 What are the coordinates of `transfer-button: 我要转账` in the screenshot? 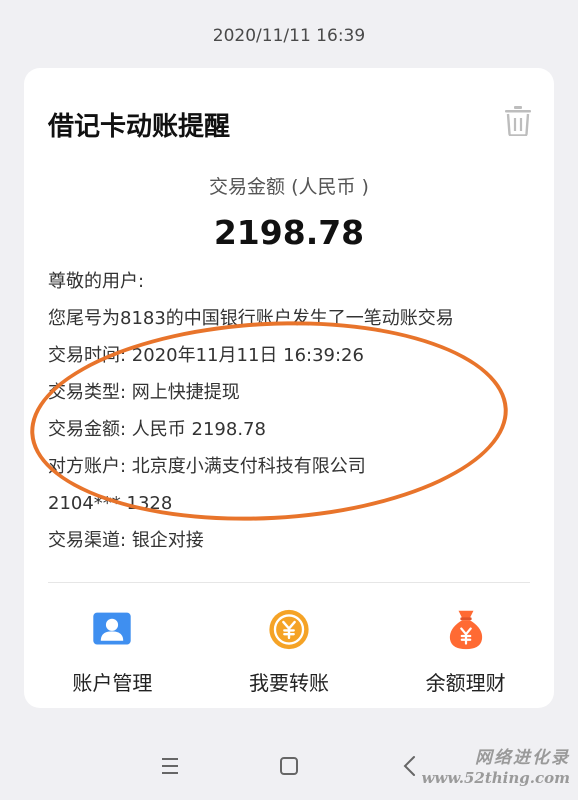 It's located at (289, 646).